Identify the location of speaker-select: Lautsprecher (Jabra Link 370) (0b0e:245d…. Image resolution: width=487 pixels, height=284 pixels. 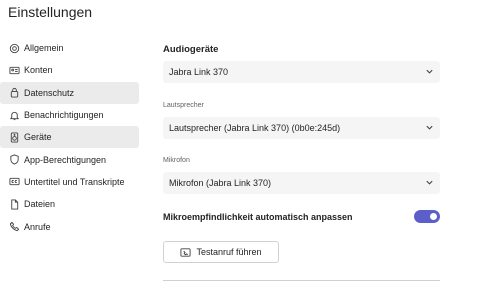
(301, 128).